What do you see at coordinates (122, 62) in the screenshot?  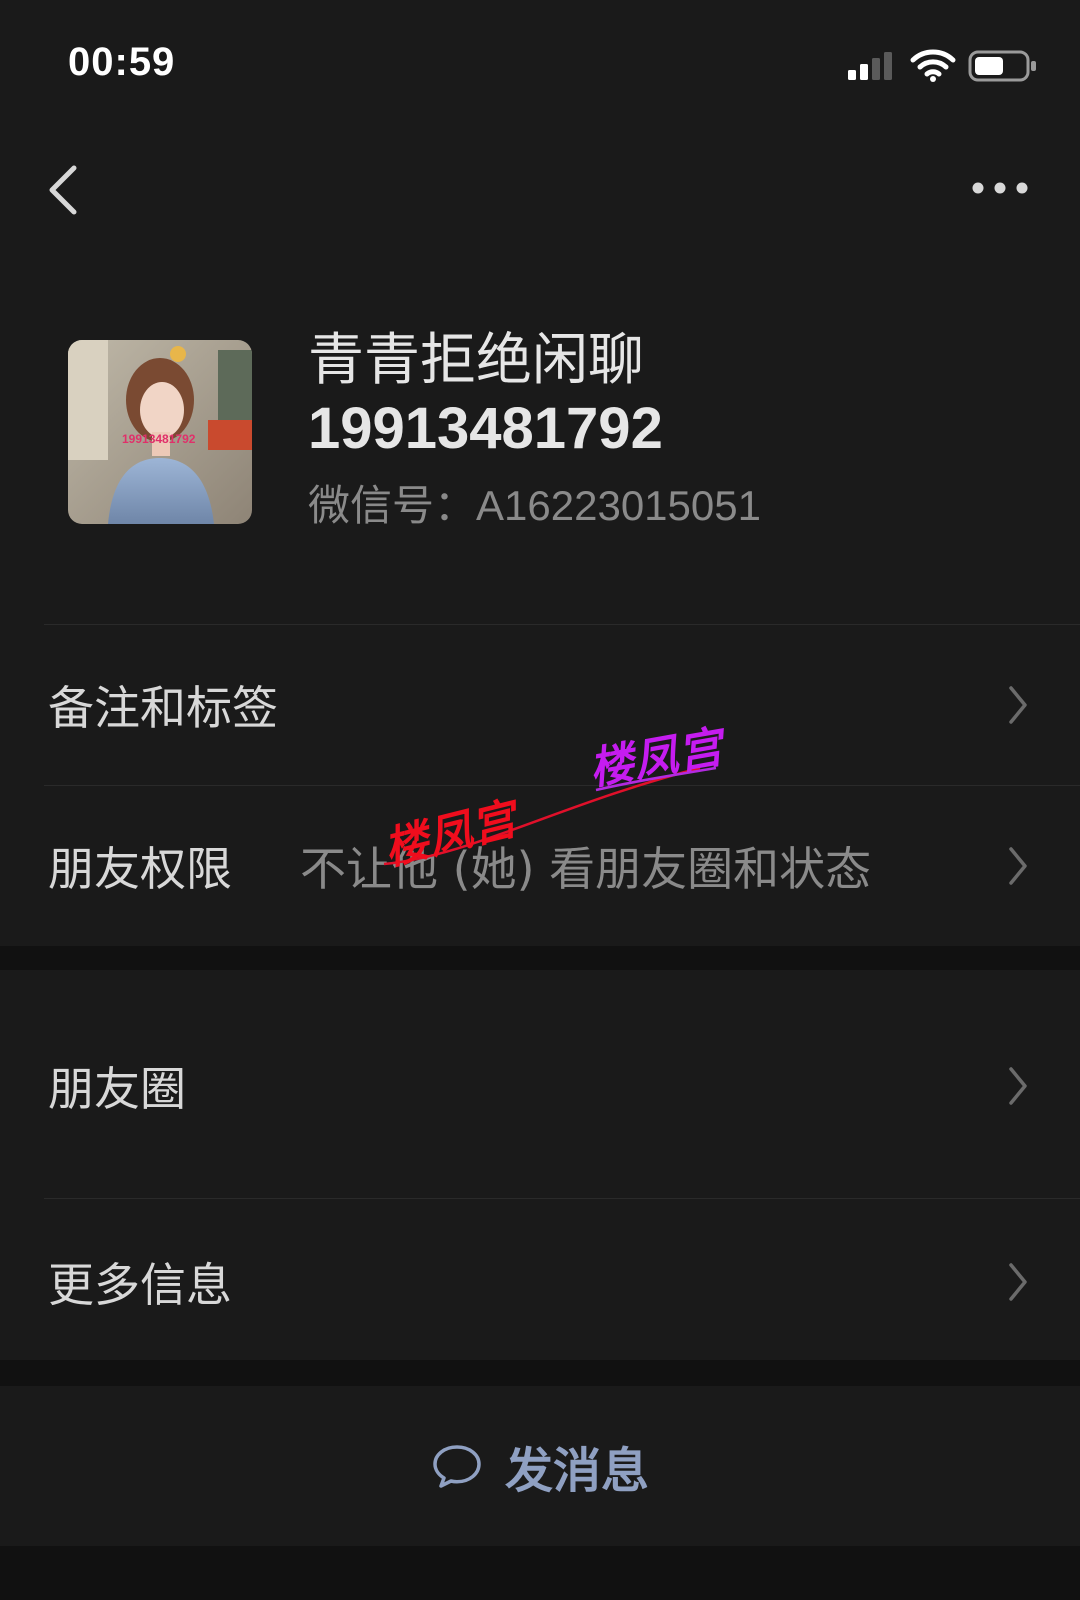 I see `status-time: 00:59` at bounding box center [122, 62].